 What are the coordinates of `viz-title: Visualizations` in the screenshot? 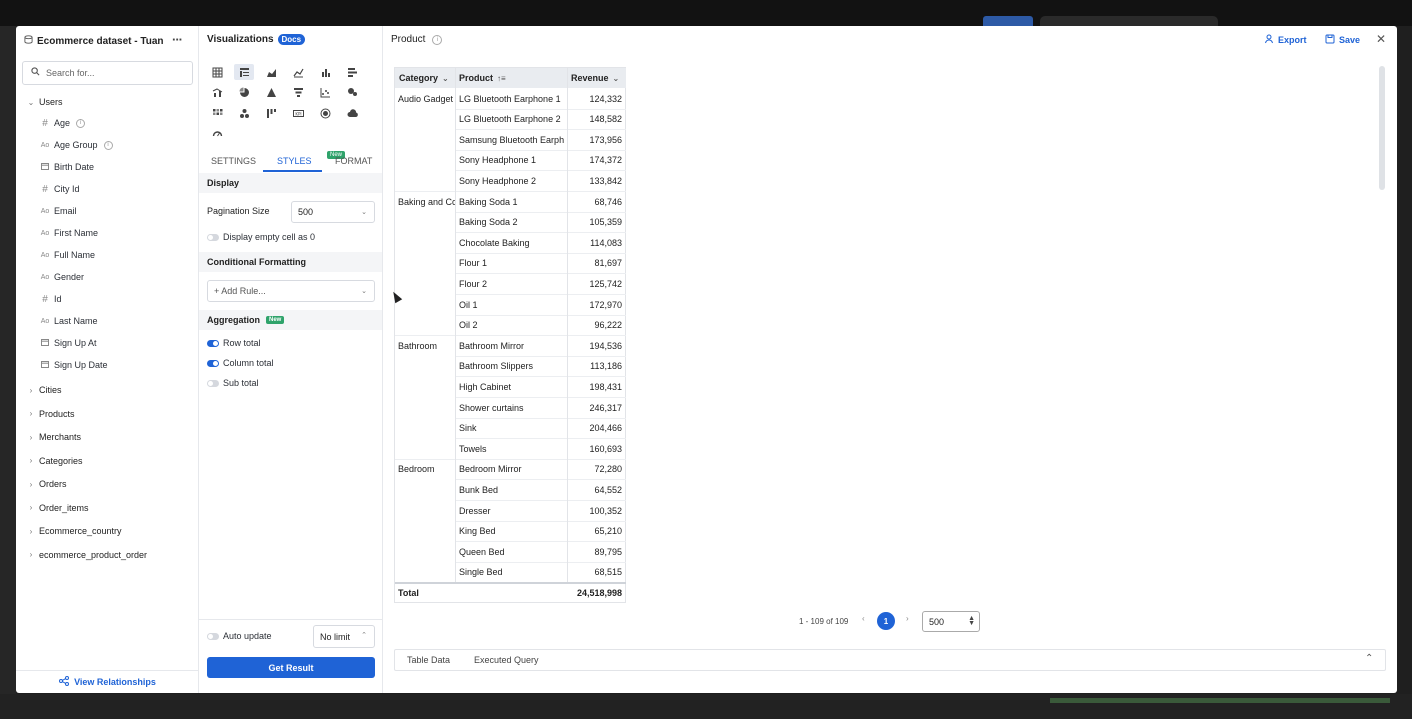 It's located at (240, 39).